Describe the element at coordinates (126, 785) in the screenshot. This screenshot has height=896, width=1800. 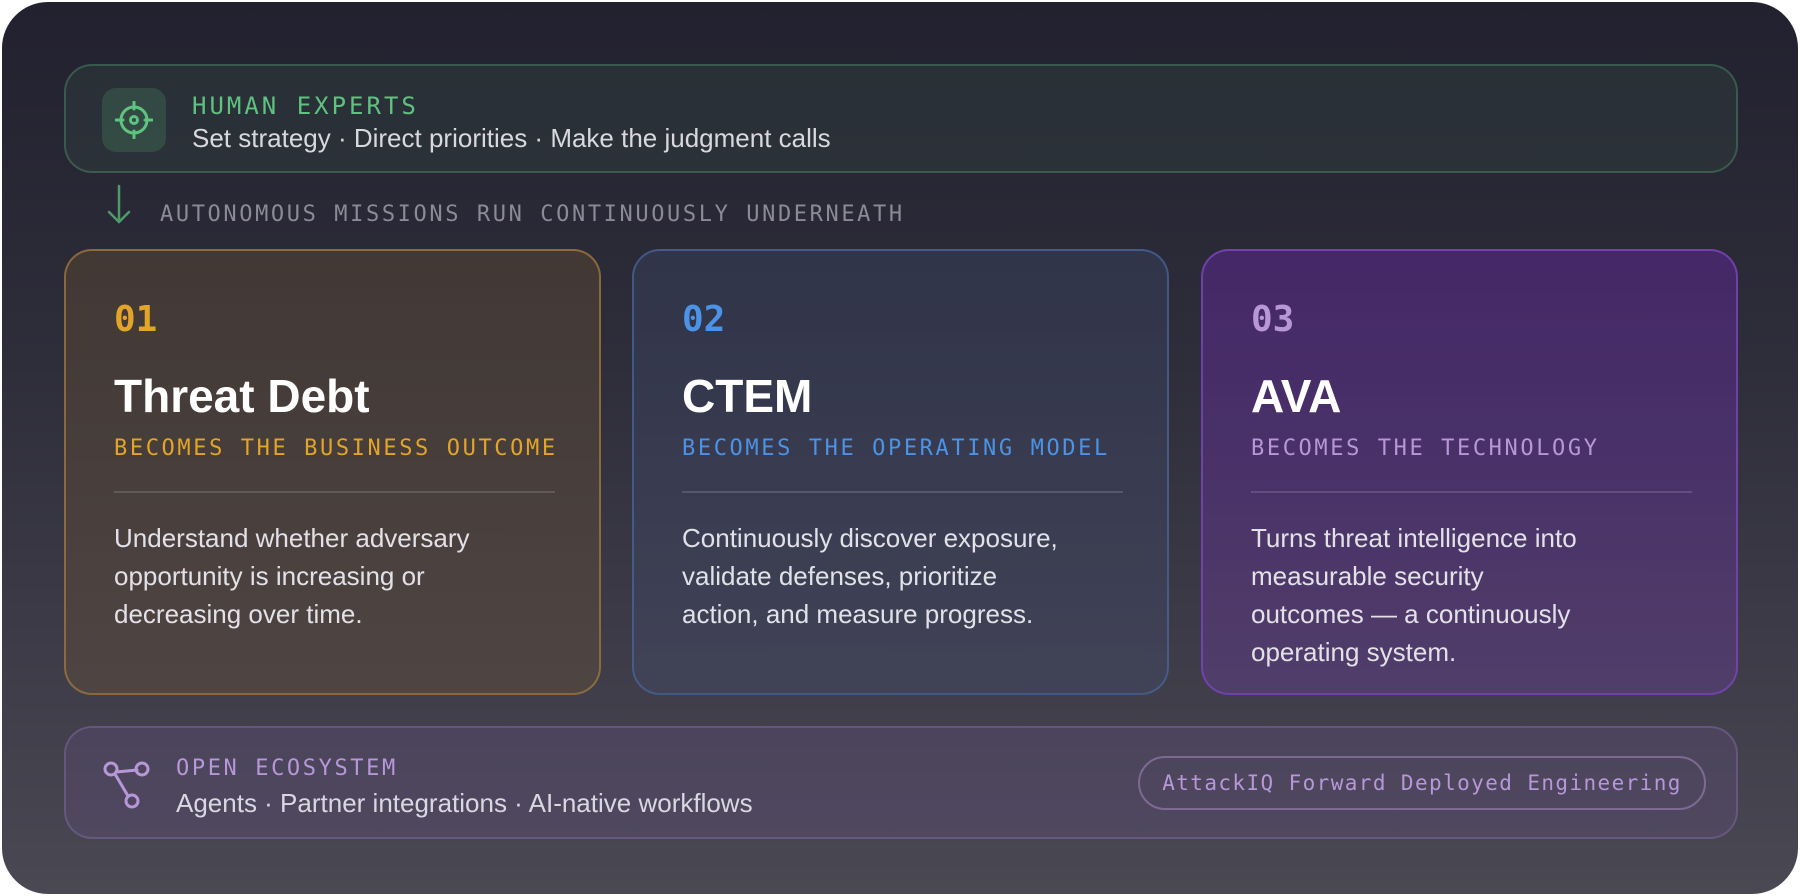
I see `share-nodes-icon` at that location.